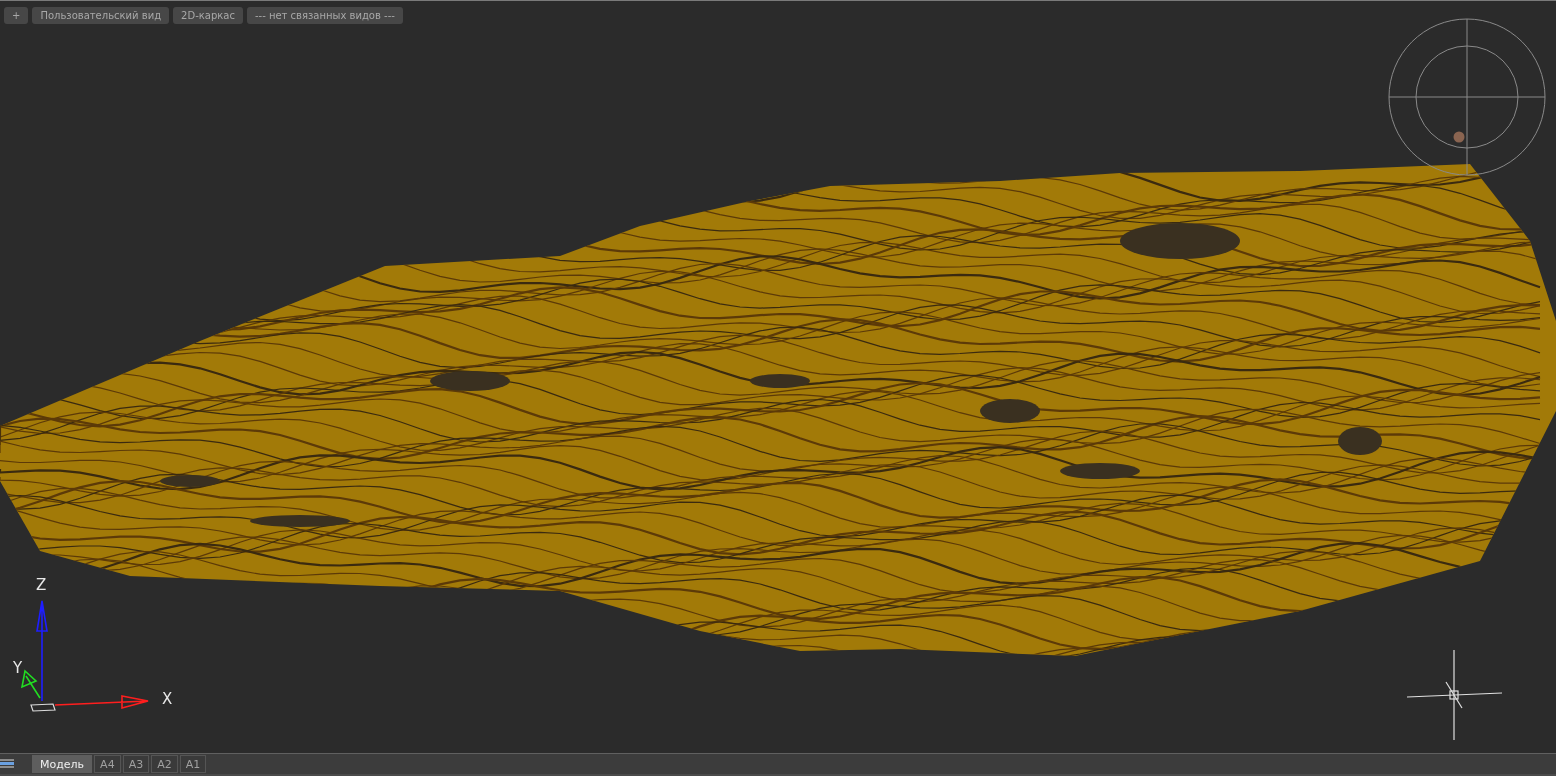  I want to click on y-axis-arrow, so click(31, 684).